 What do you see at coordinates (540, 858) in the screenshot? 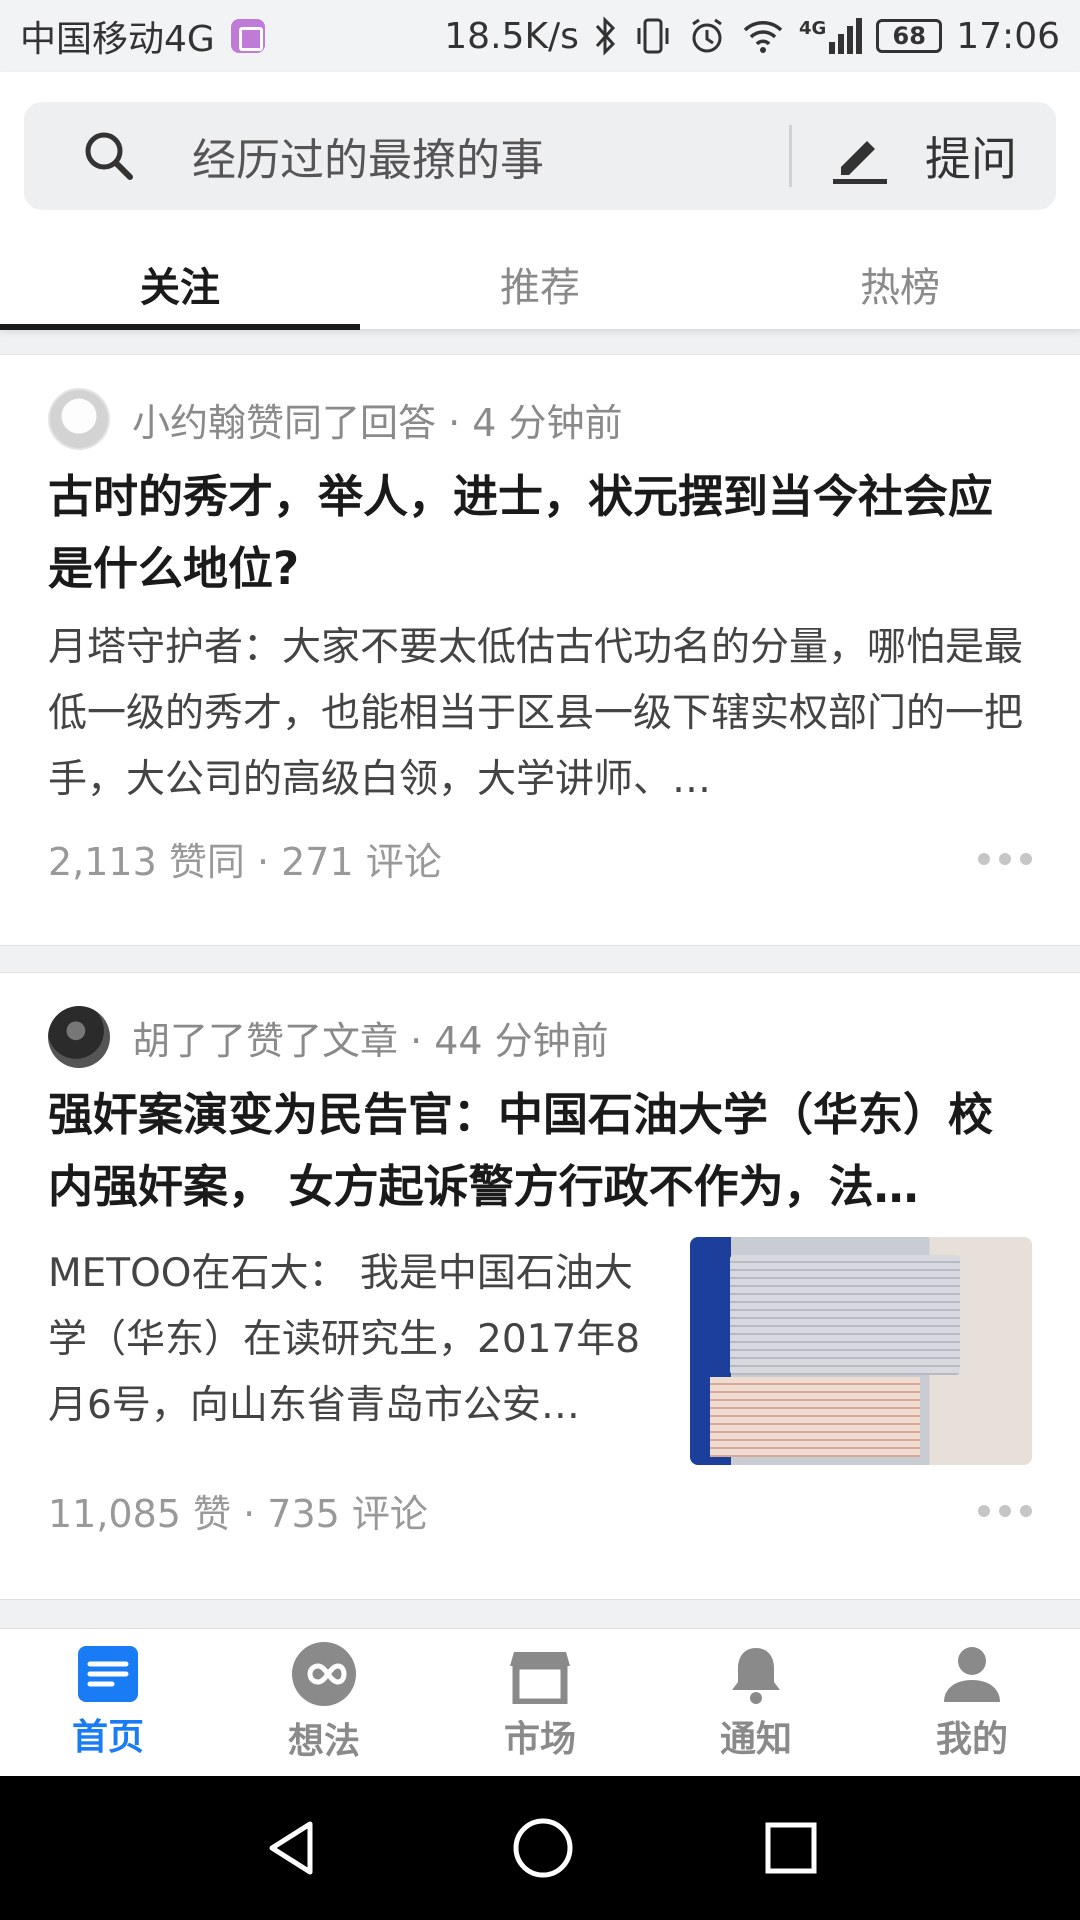
I see `card-footer: 2,113 赞同 · 271 评论` at bounding box center [540, 858].